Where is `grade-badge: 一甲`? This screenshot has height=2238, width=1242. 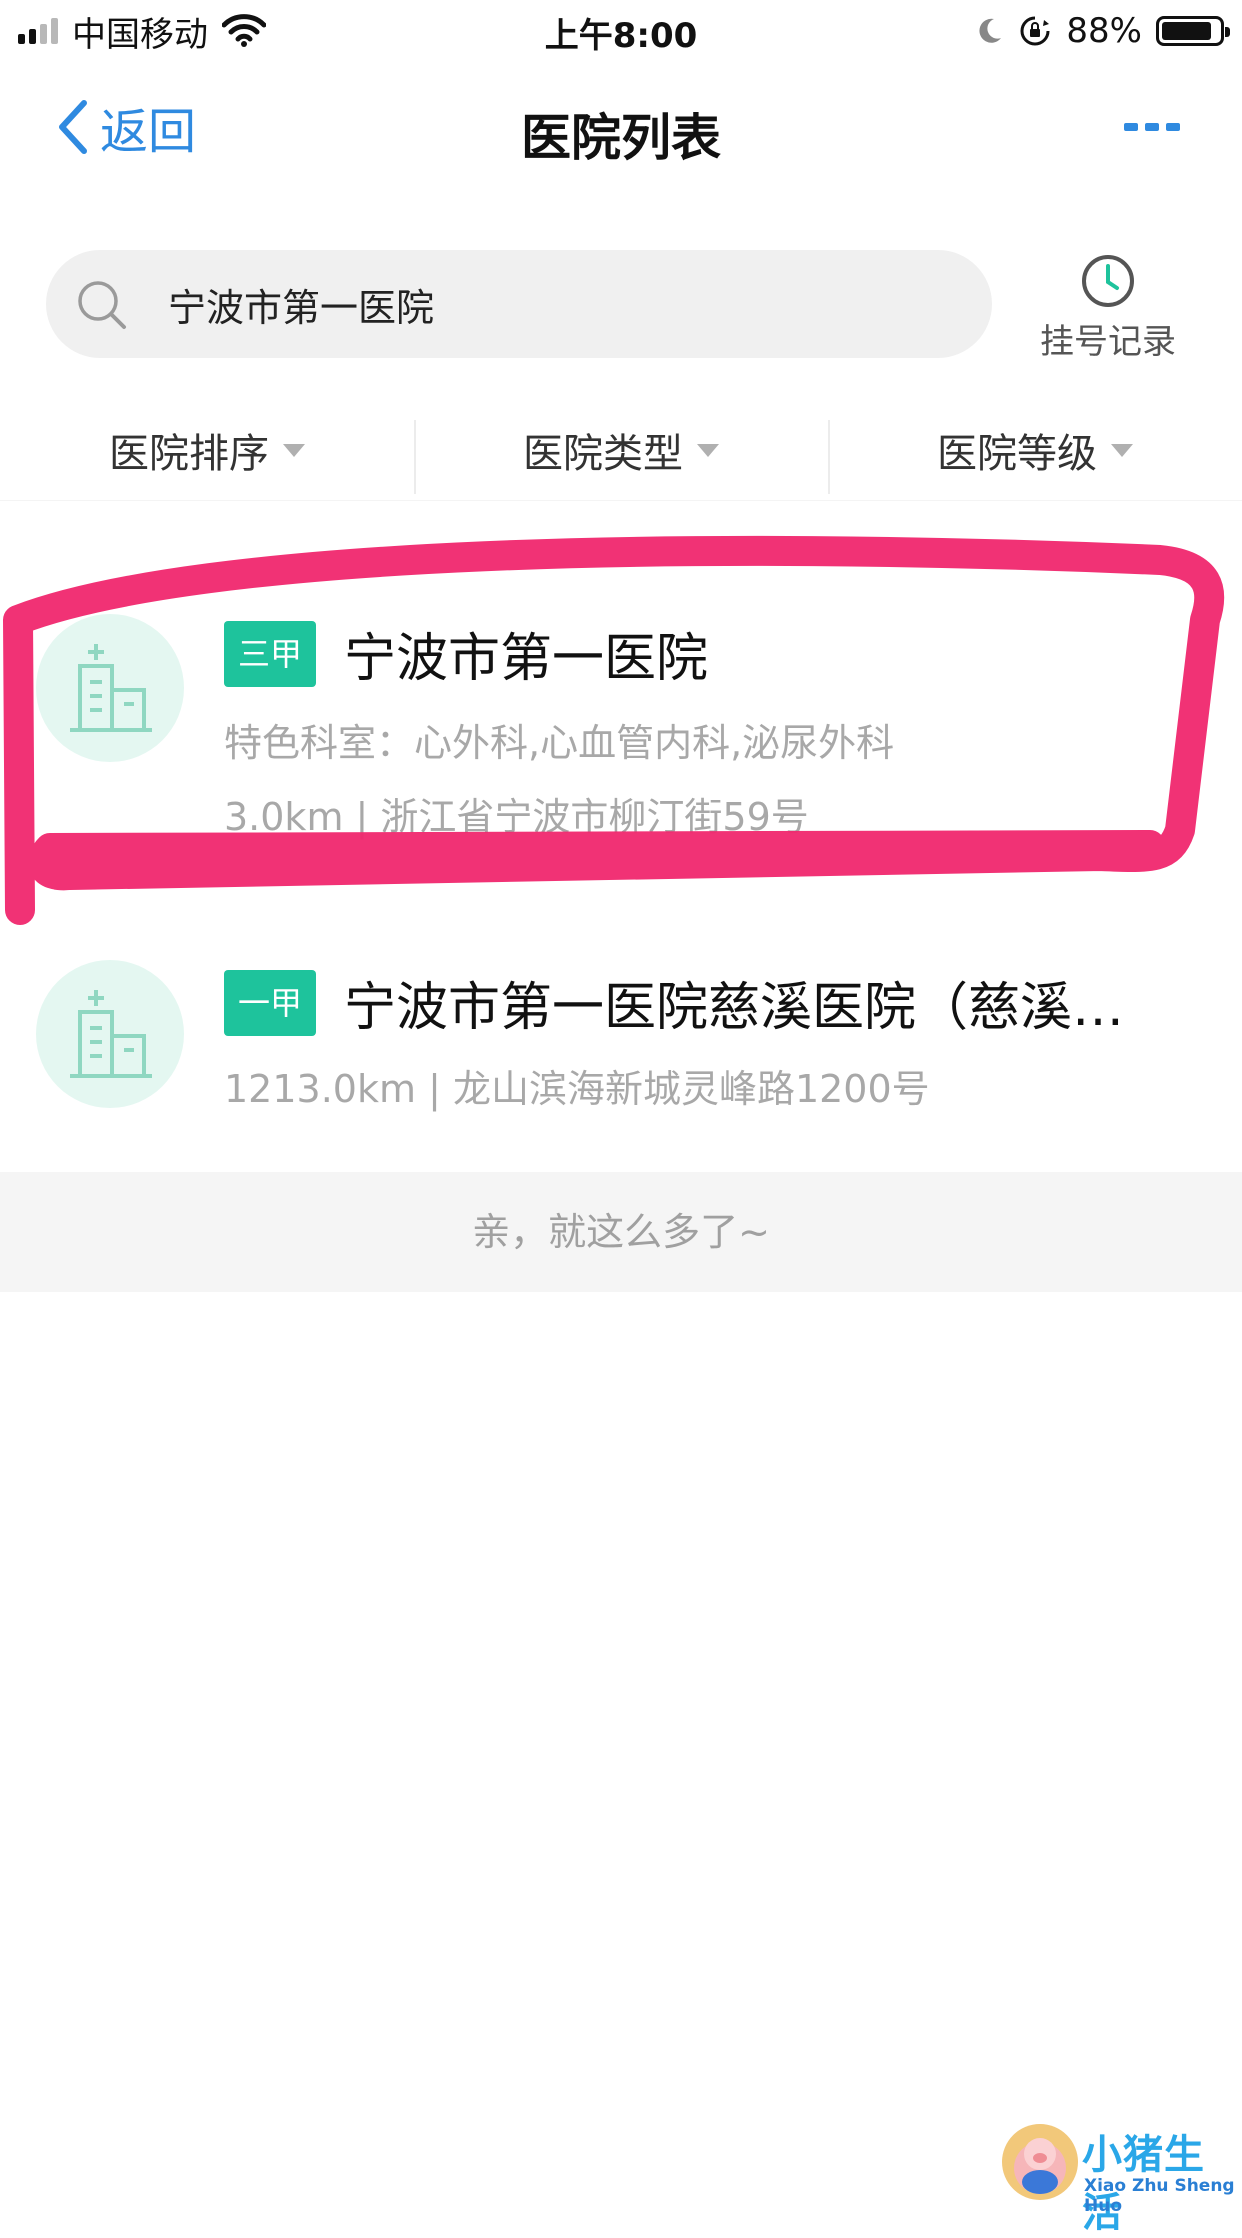
grade-badge: 一甲 is located at coordinates (270, 1002).